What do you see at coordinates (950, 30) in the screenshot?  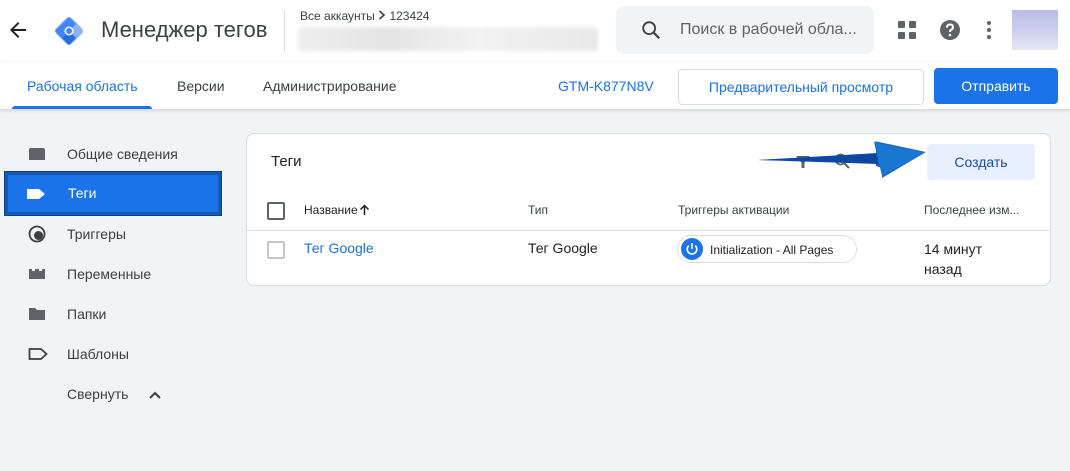 I see `help-icon` at bounding box center [950, 30].